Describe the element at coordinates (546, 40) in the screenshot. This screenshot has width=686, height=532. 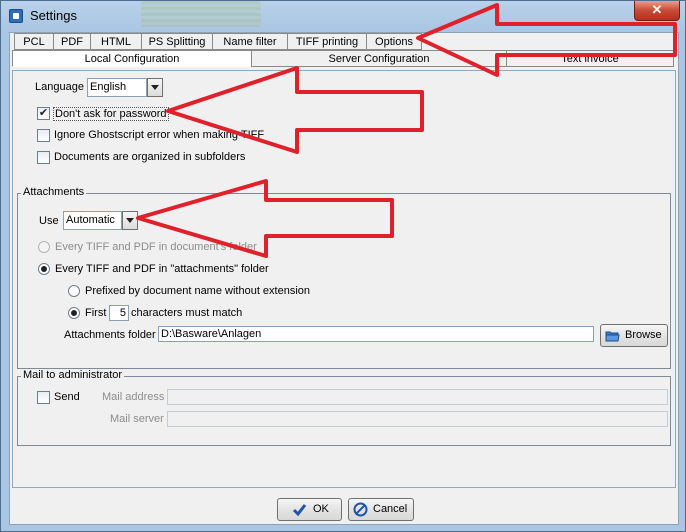
I see `arrow-options-icon` at that location.